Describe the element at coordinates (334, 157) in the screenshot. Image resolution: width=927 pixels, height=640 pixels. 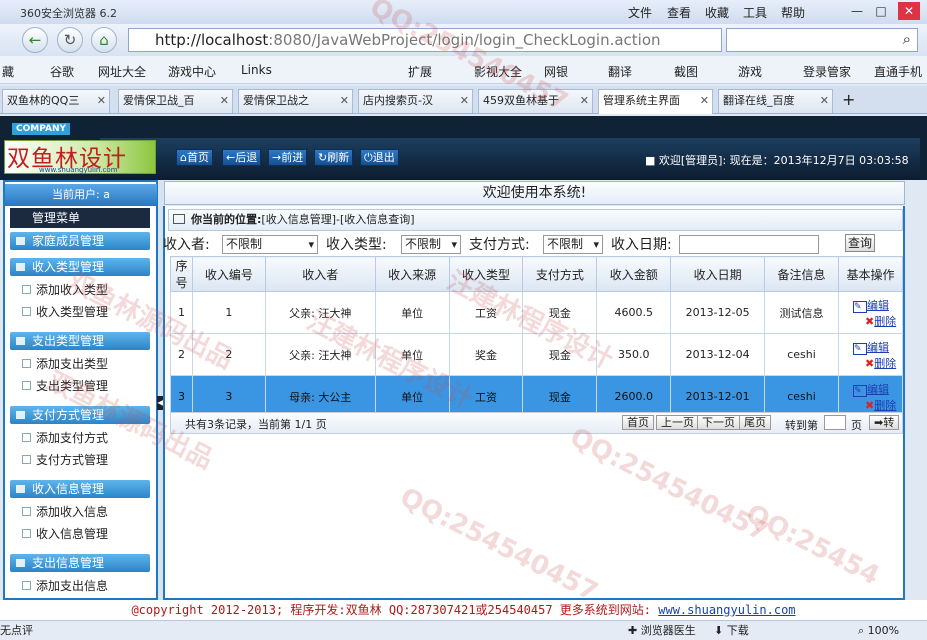
I see `nav-refresh-button: ↻刷新` at that location.